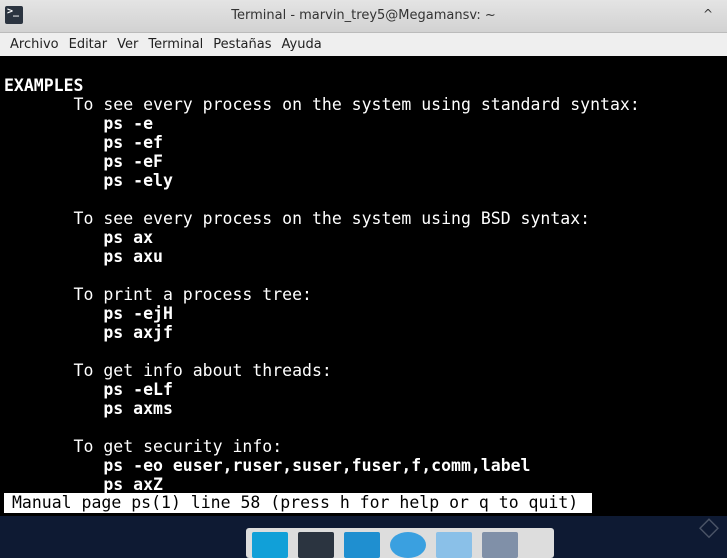 Image resolution: width=727 pixels, height=558 pixels. I want to click on menu-editar: Editar, so click(88, 44).